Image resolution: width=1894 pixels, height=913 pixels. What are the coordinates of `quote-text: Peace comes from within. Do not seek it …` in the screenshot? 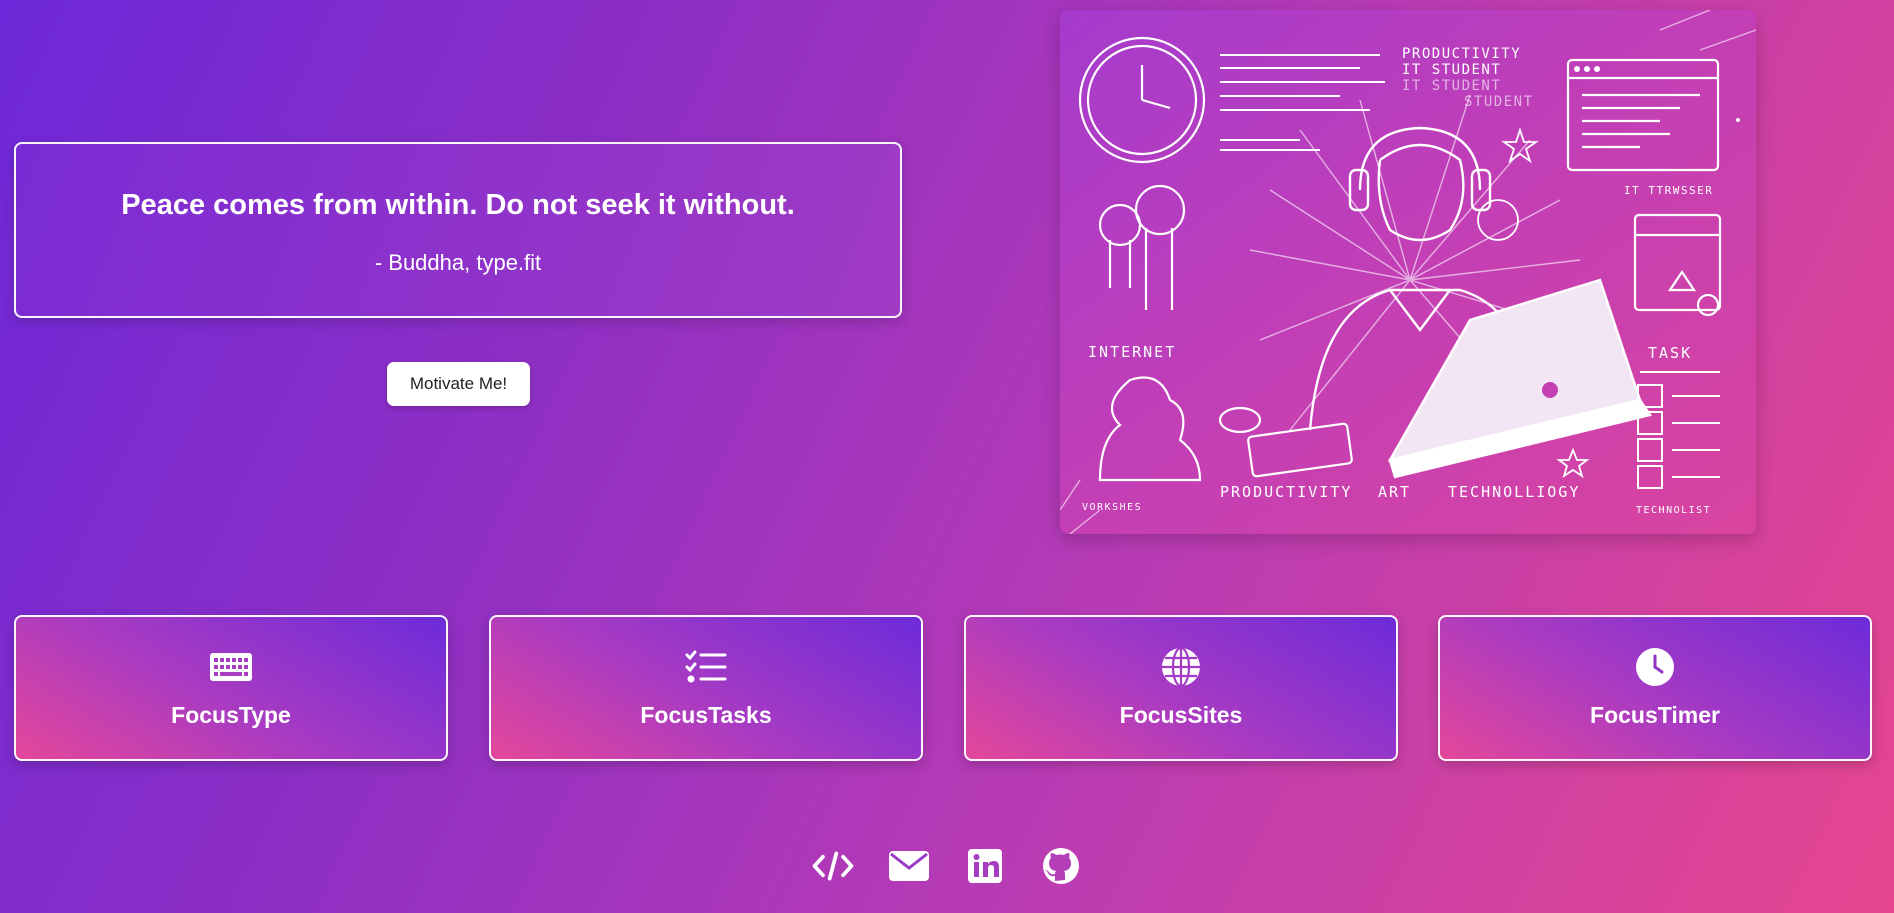 It's located at (458, 205).